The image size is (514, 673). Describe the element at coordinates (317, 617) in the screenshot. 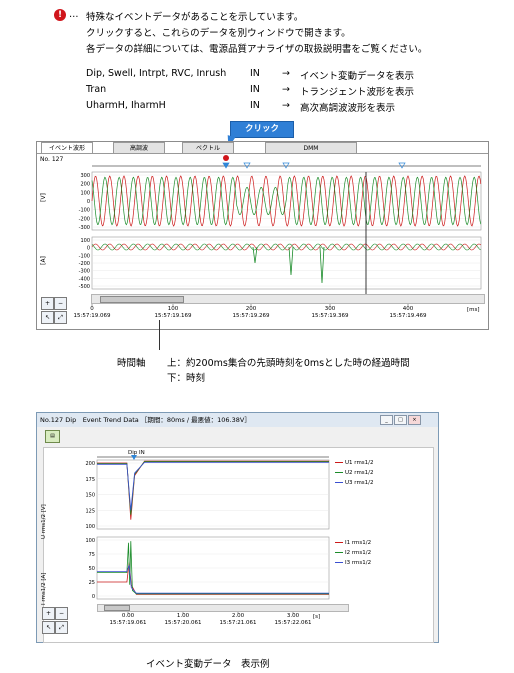

I see `trend-x-unit-label: [s]` at that location.